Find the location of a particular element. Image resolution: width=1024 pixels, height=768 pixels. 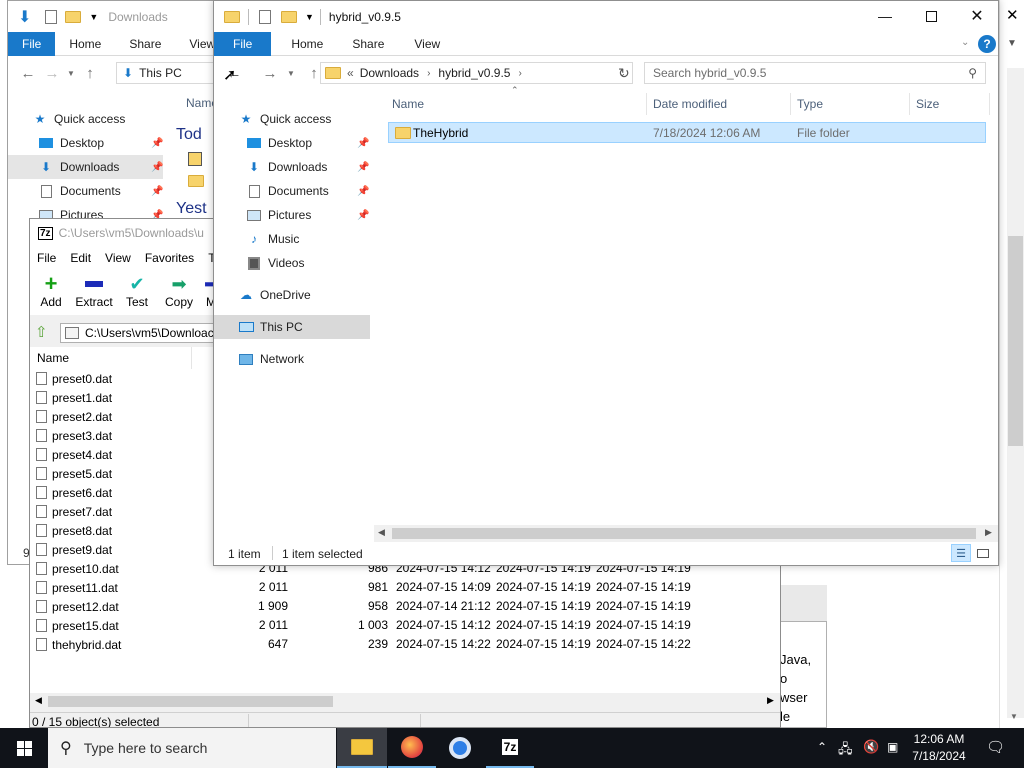

column-header-date: Date modified is located at coordinates (719, 104).